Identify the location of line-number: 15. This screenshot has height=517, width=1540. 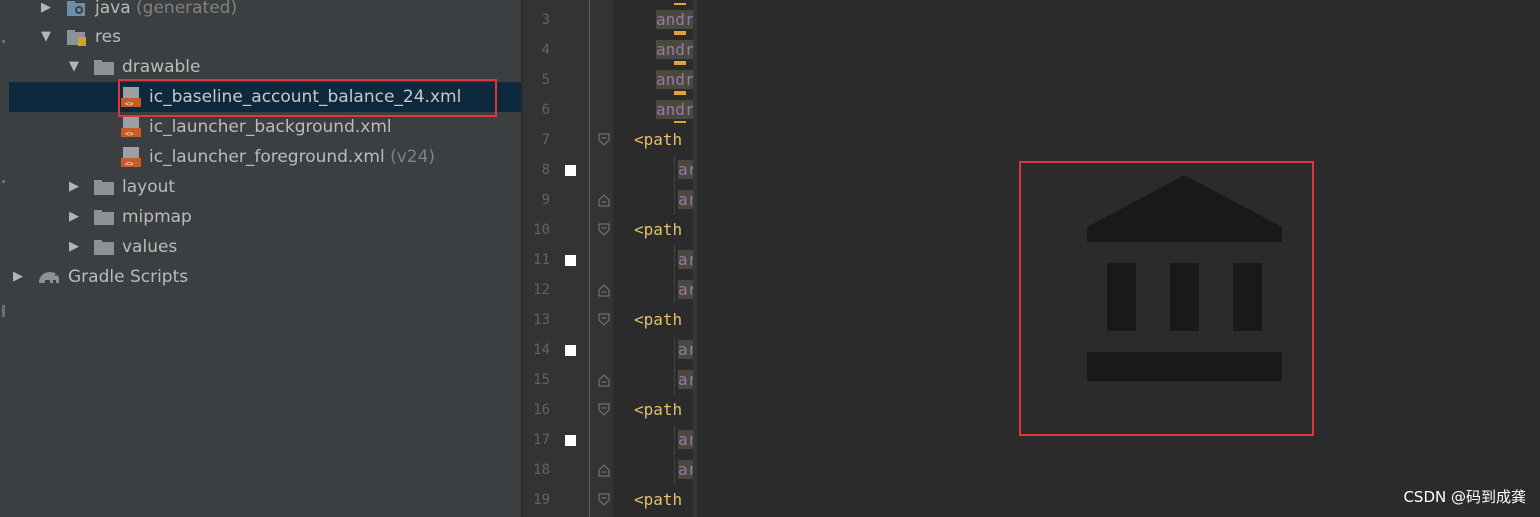
(541, 380).